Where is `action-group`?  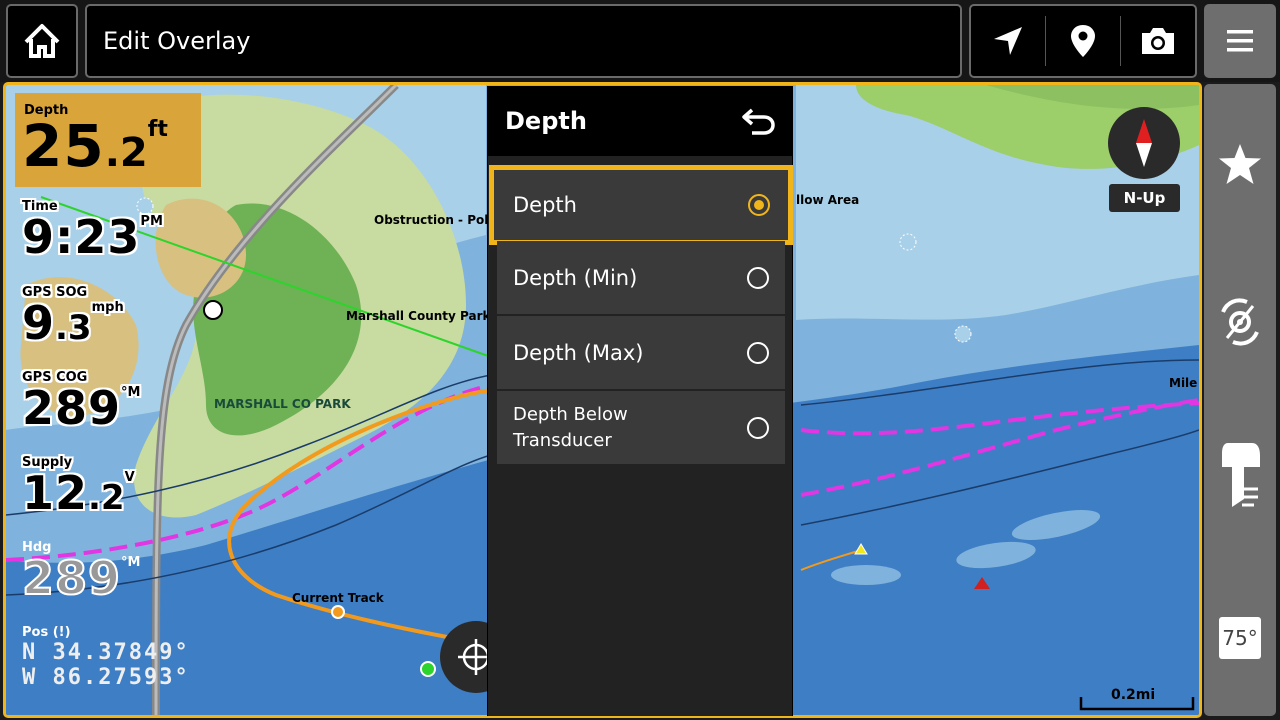 action-group is located at coordinates (1083, 41).